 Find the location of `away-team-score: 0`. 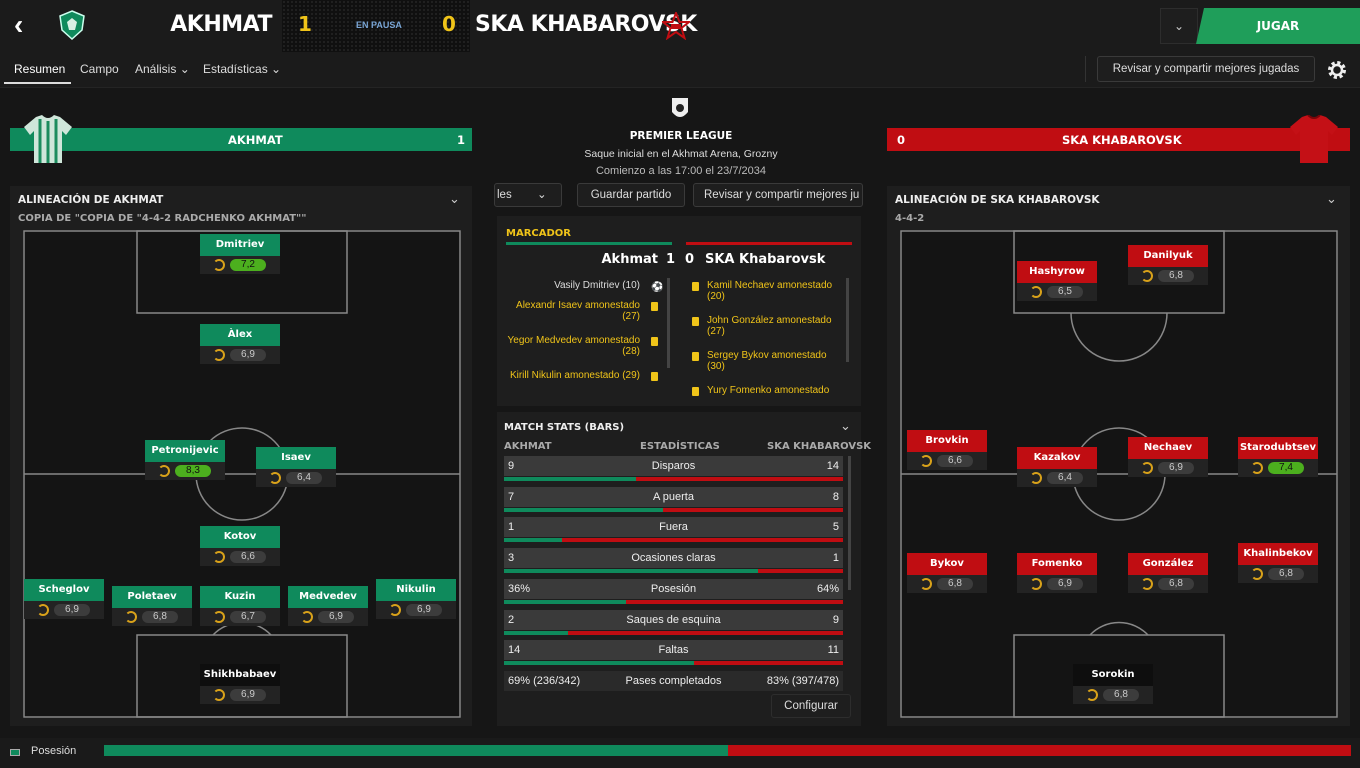

away-team-score: 0 is located at coordinates (901, 140).